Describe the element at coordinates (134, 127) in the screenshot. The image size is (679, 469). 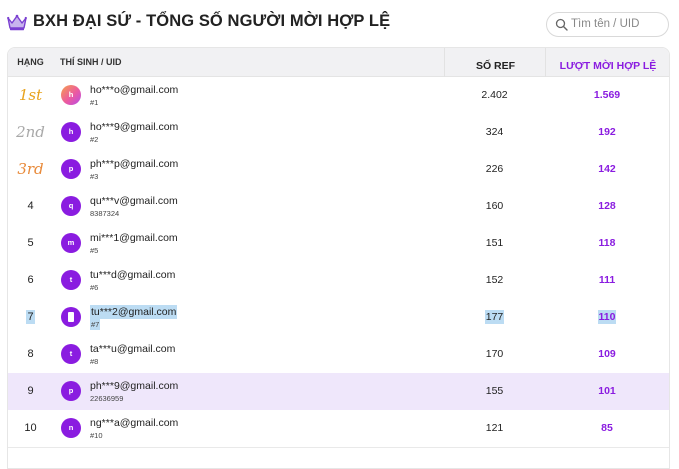
I see `user-email: ho***9@gmail.com` at that location.